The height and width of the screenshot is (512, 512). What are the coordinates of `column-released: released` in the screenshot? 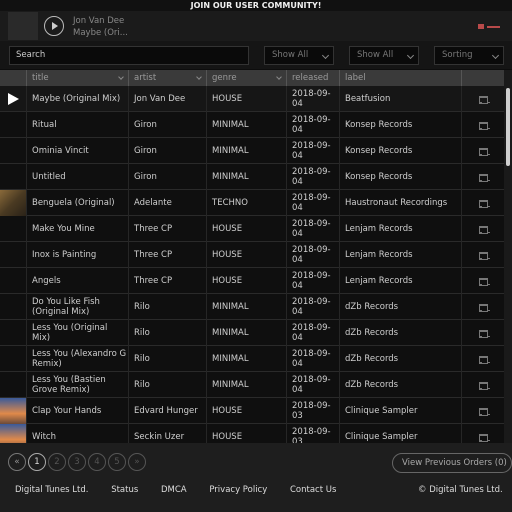 It's located at (312, 78).